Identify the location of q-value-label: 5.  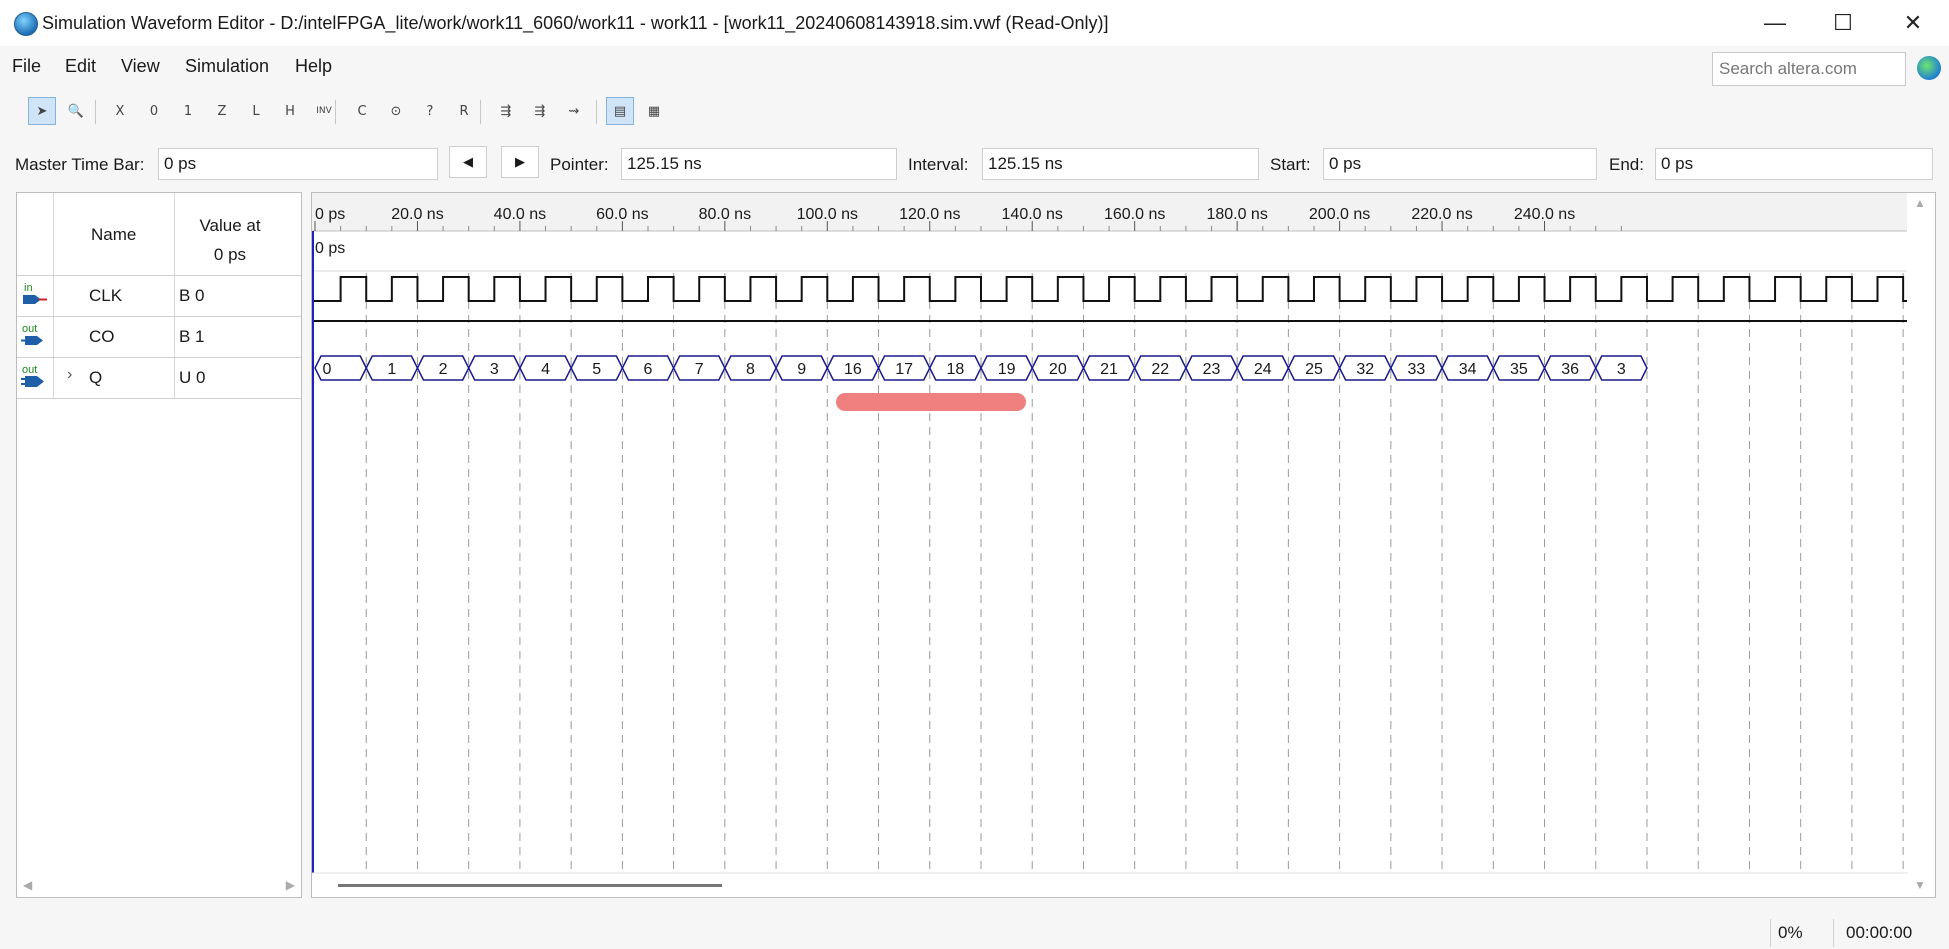
(596, 369).